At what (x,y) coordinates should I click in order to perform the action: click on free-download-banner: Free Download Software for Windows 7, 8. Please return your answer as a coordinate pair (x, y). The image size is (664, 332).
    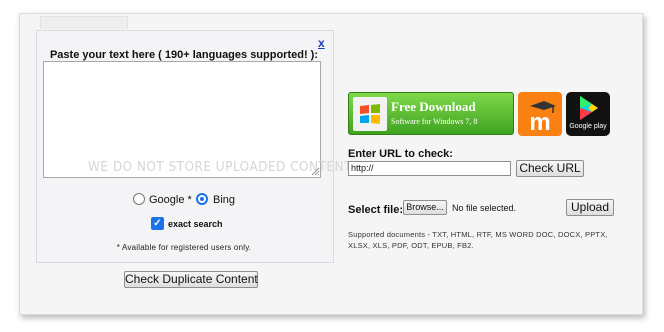
    Looking at the image, I should click on (431, 113).